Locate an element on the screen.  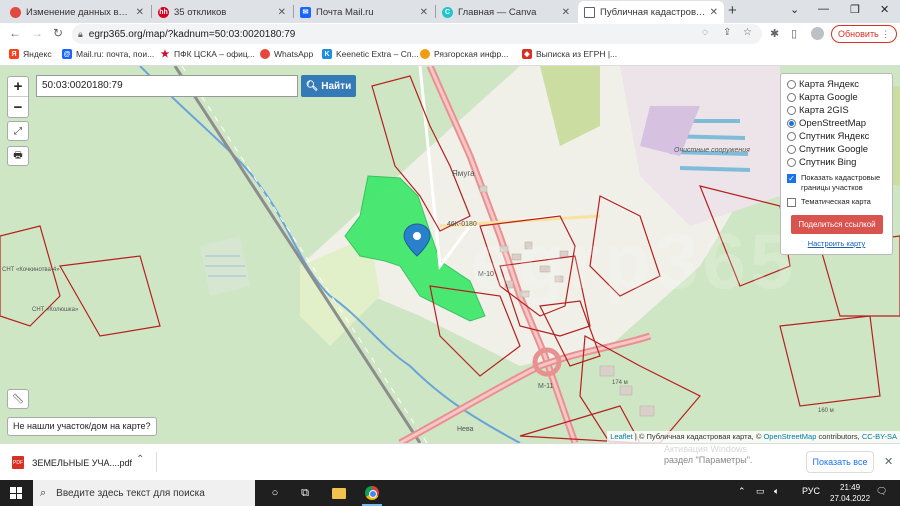
layer-option: Спутник Google is located at coordinates (836, 149).